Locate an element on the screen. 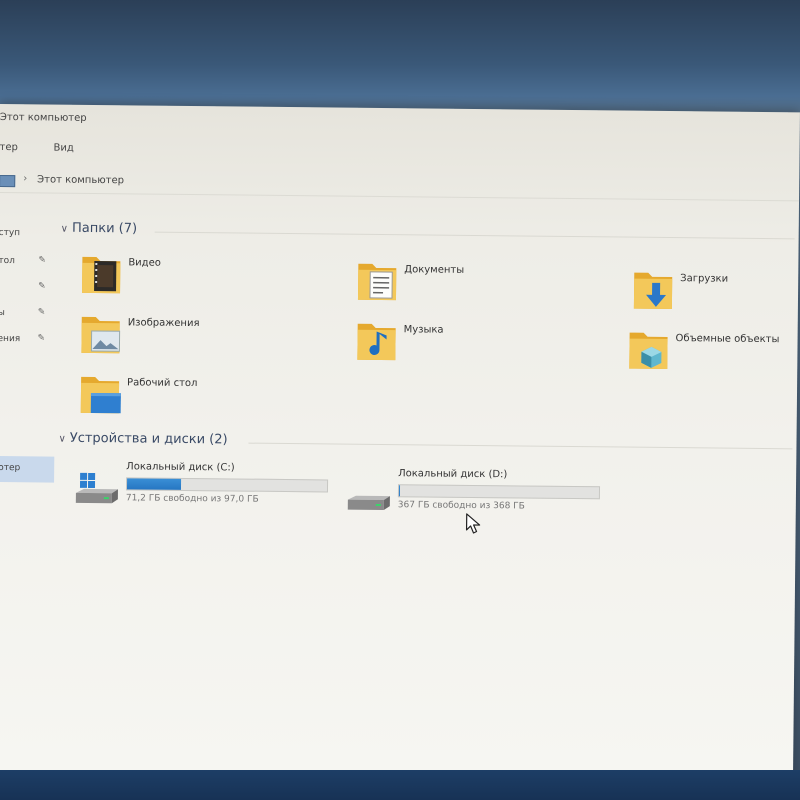  3d-objects-folder-icon is located at coordinates (648, 351).